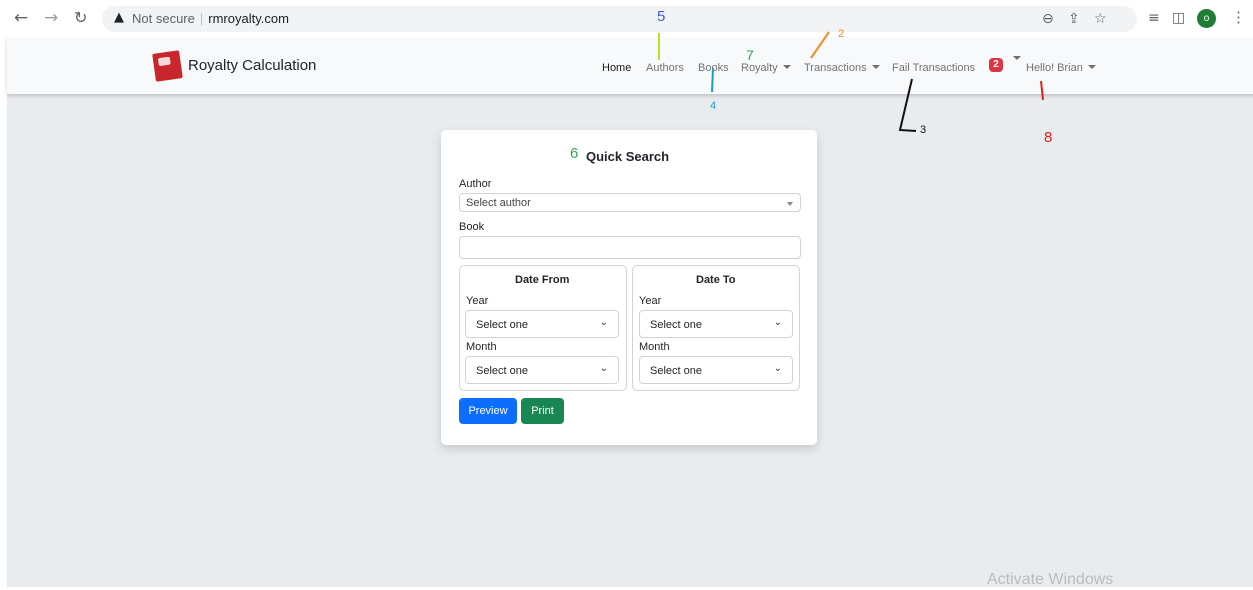  I want to click on annotation-3: 3, so click(923, 130).